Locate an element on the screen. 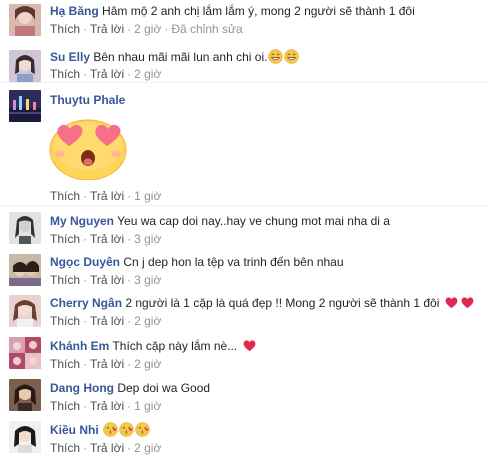 The image size is (490, 459). heart-eyes-sticker is located at coordinates (88, 149).